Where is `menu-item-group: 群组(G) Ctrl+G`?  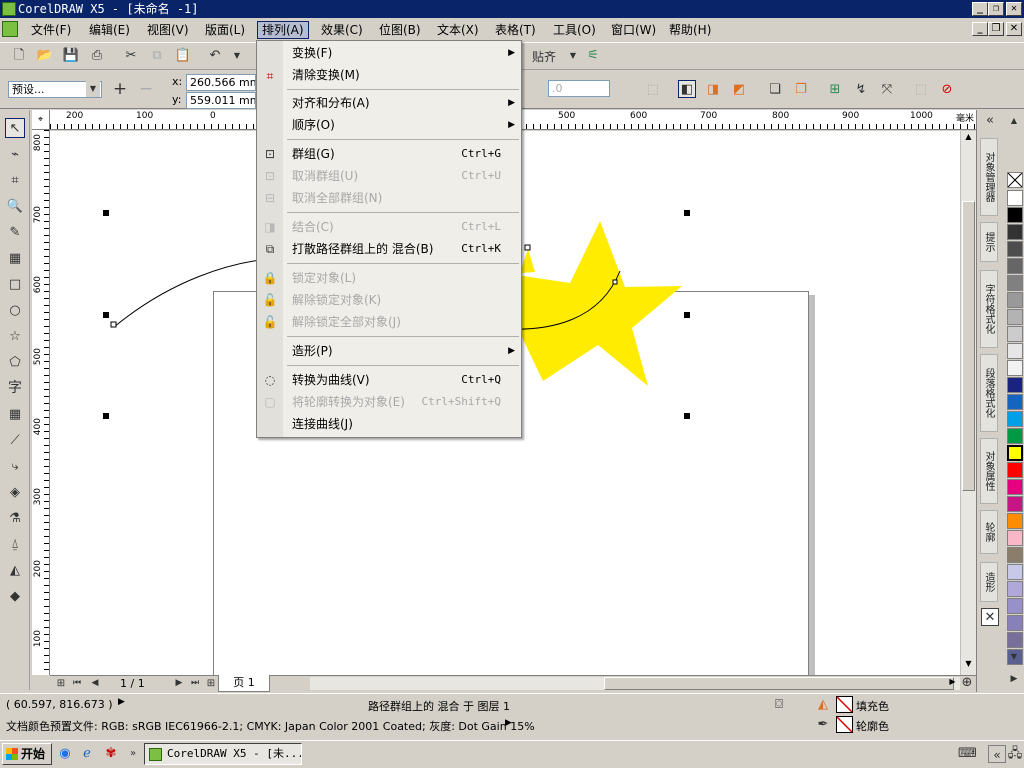
menu-item-group: 群组(G) Ctrl+G is located at coordinates (402, 154).